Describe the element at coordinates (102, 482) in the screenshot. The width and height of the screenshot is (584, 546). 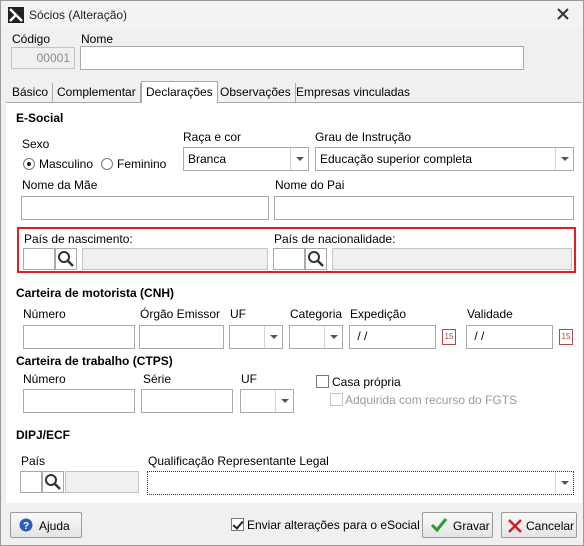
I see `dipj-pais-name` at that location.